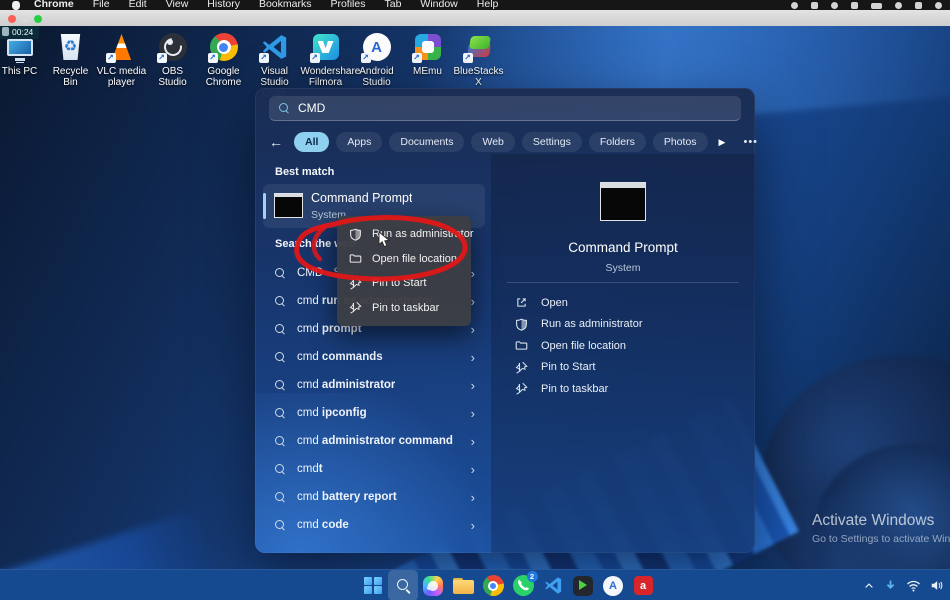  What do you see at coordinates (643, 585) in the screenshot?
I see `taskbar-red-a-app-button: a` at bounding box center [643, 585].